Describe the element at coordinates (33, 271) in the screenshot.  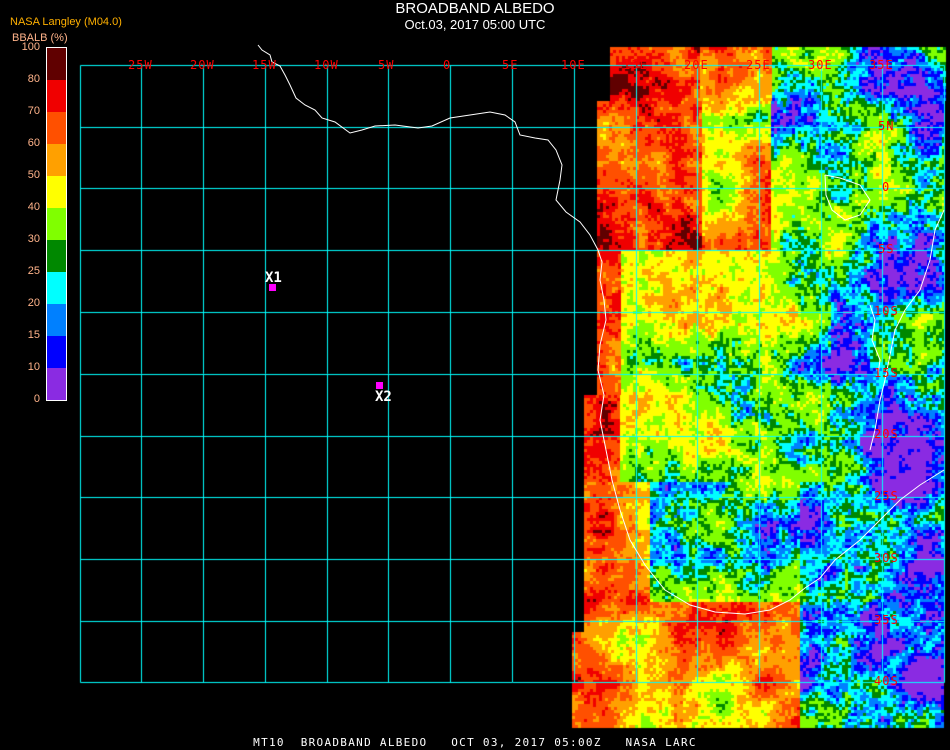
I see `colorbar-tick-label: 25` at that location.